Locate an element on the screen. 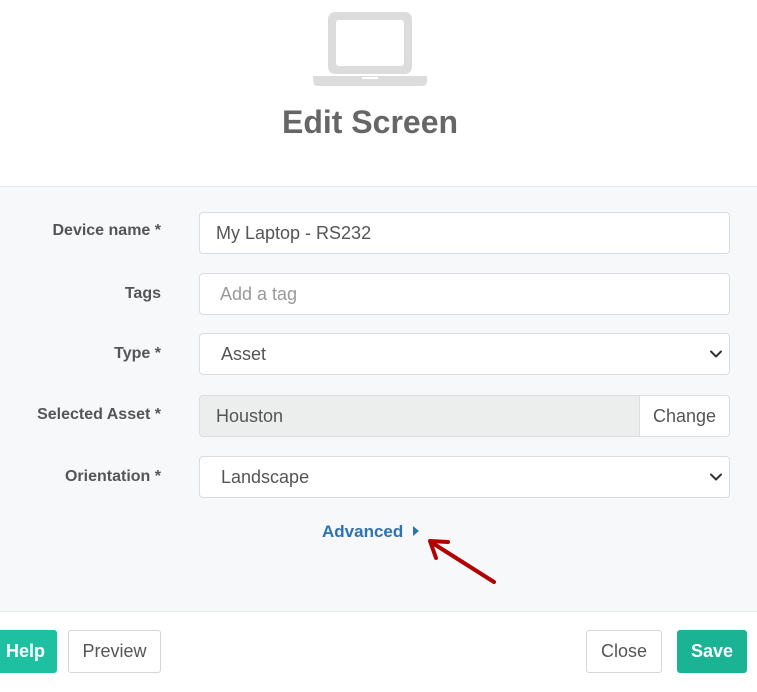 This screenshot has height=692, width=757. type-select: Asset is located at coordinates (464, 354).